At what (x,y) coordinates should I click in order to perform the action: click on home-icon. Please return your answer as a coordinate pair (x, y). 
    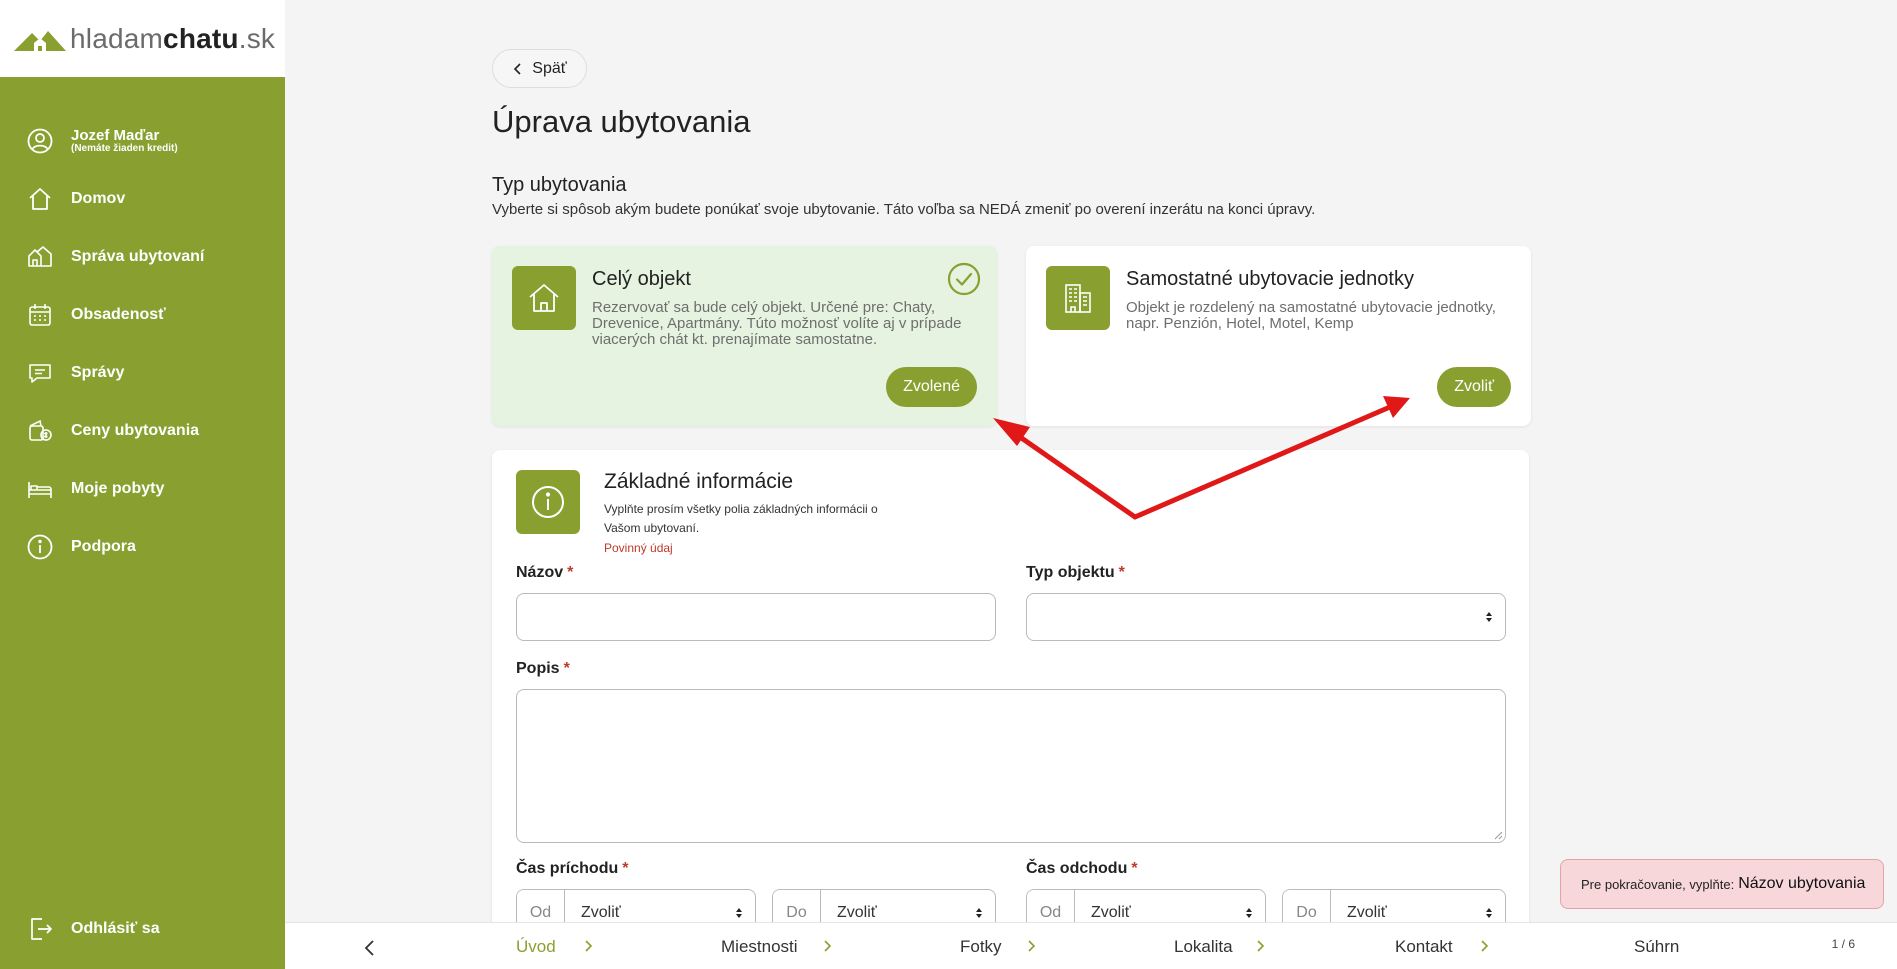
    Looking at the image, I should click on (40, 199).